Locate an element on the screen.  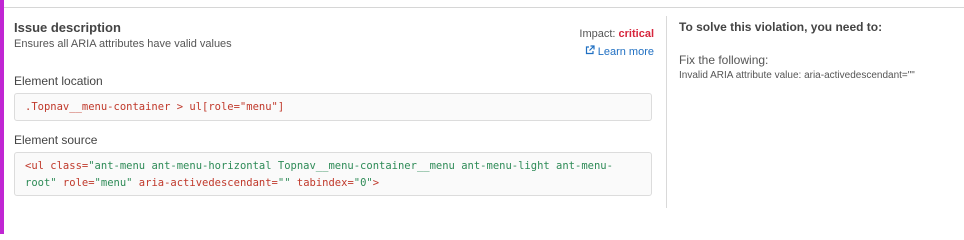
source-token: "menu" is located at coordinates (113, 183).